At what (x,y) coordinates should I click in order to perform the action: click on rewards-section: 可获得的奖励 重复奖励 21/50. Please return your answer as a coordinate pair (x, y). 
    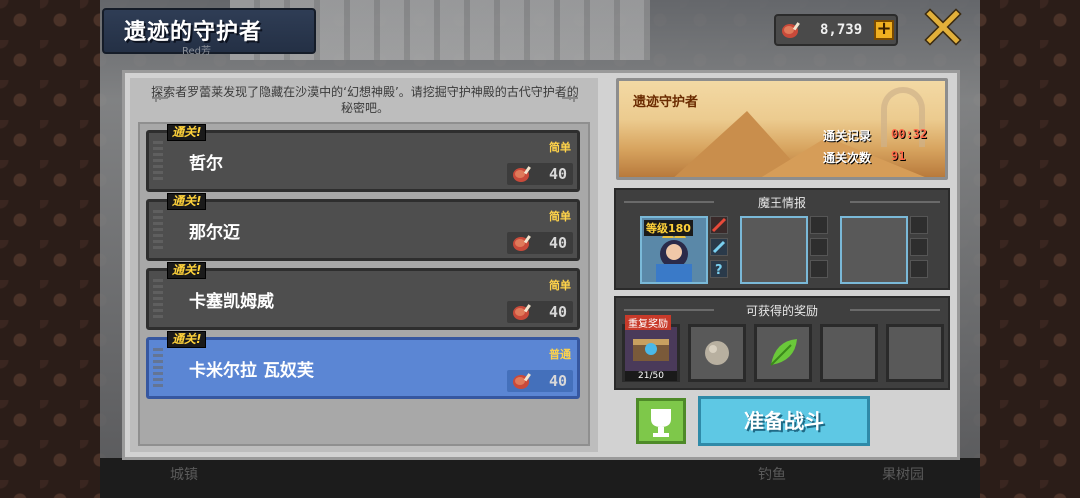
    Looking at the image, I should click on (782, 343).